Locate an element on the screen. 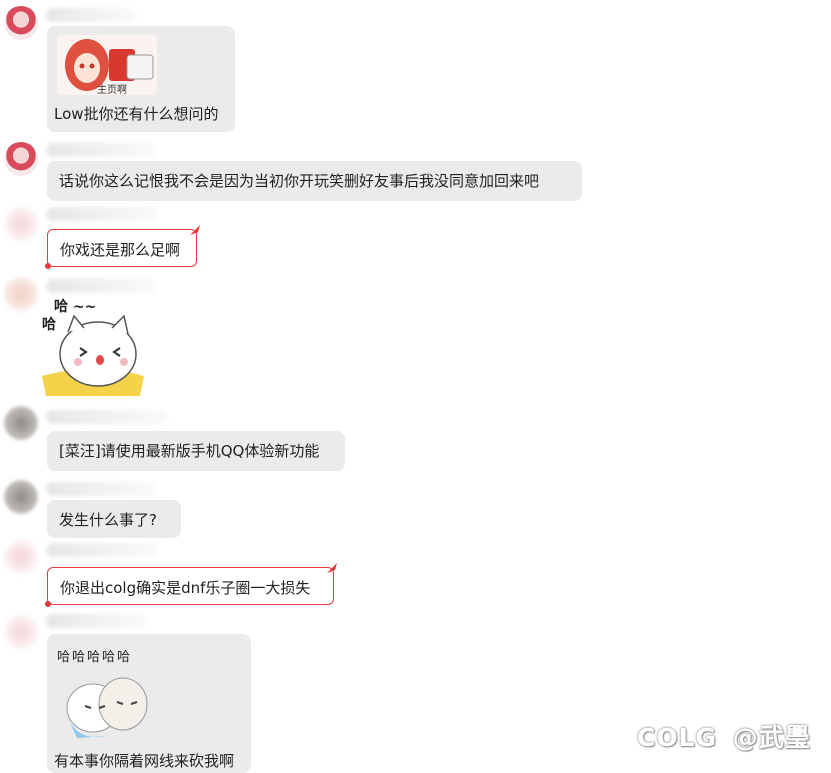 This screenshot has height=773, width=831. message-text: 你退出colg确实是dnf乐子圈一大损失 is located at coordinates (185, 588).